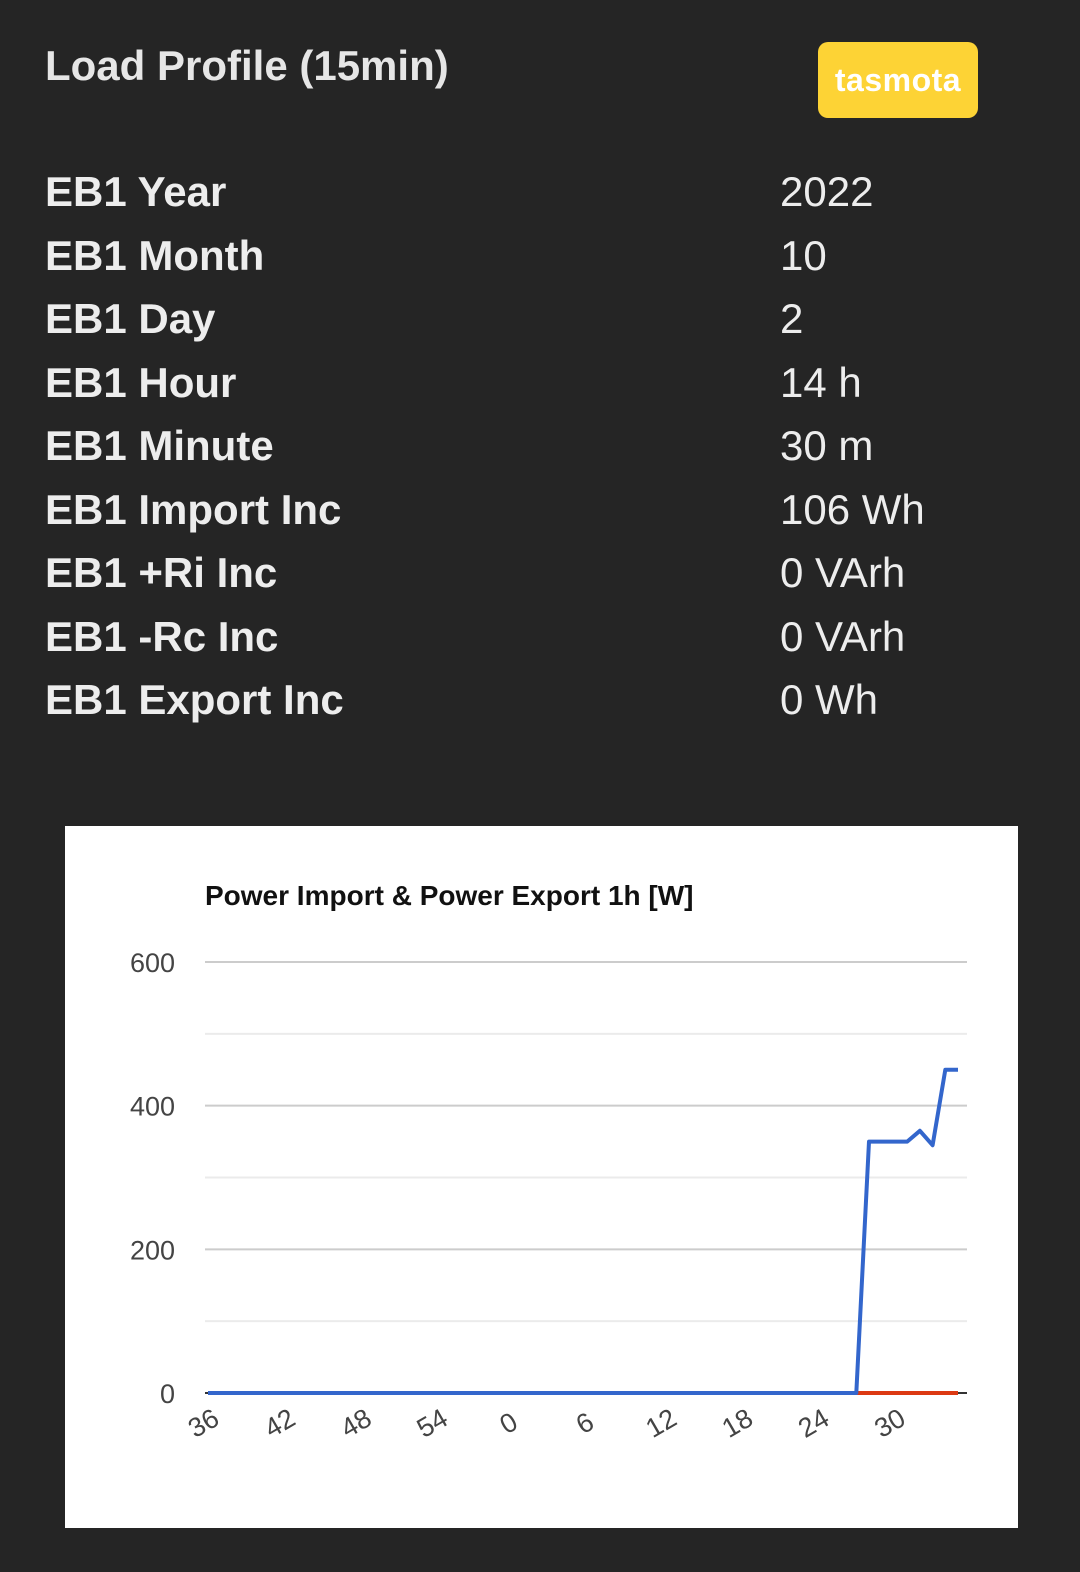 The width and height of the screenshot is (1080, 1572). I want to click on reading-value: 106 Wh, so click(852, 509).